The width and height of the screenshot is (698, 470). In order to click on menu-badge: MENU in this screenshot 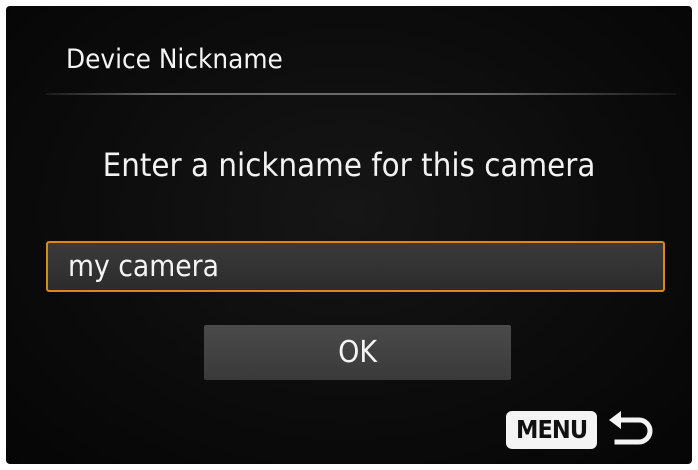, I will do `click(552, 430)`.